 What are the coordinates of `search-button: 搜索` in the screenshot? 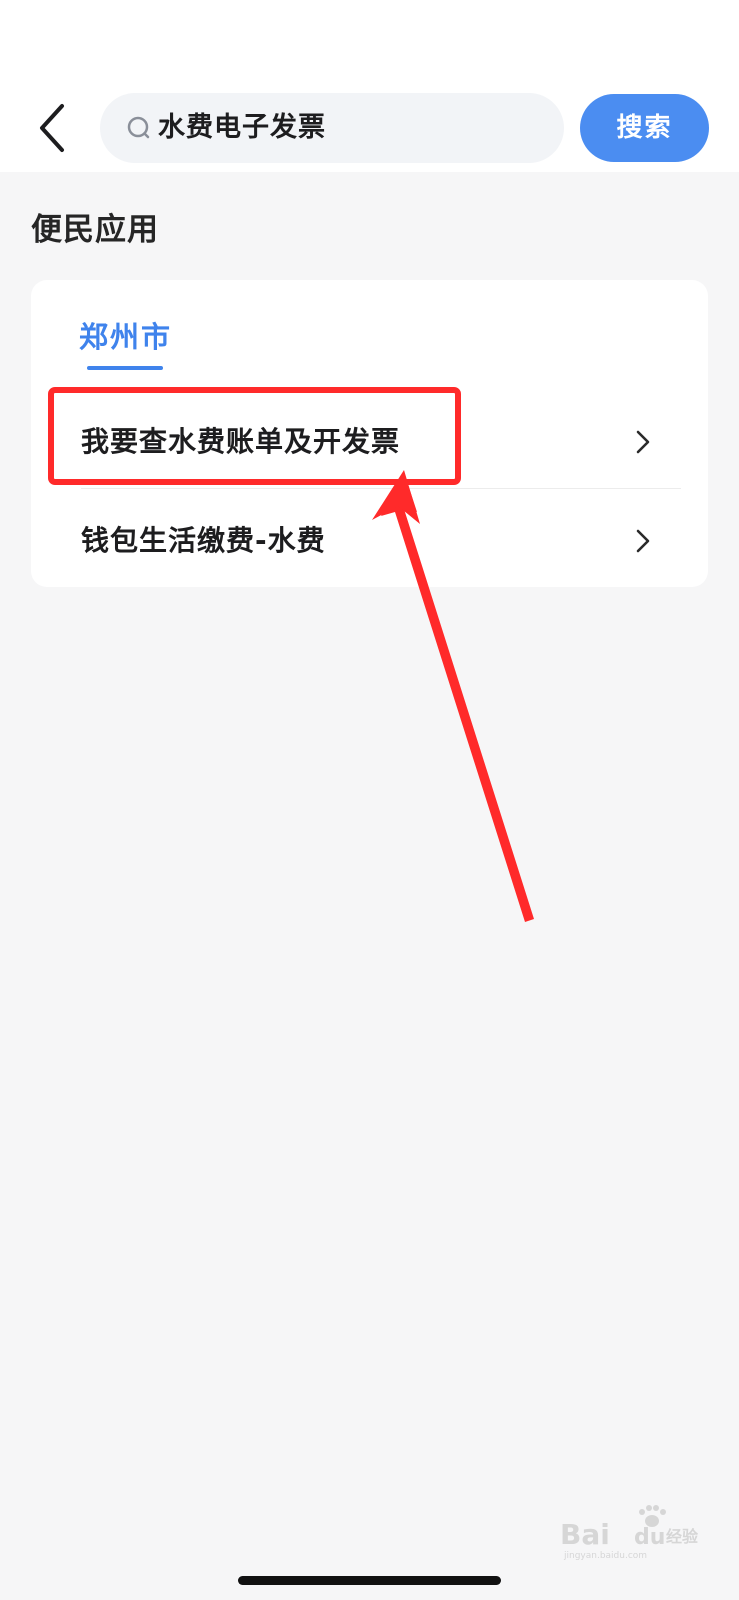 It's located at (644, 128).